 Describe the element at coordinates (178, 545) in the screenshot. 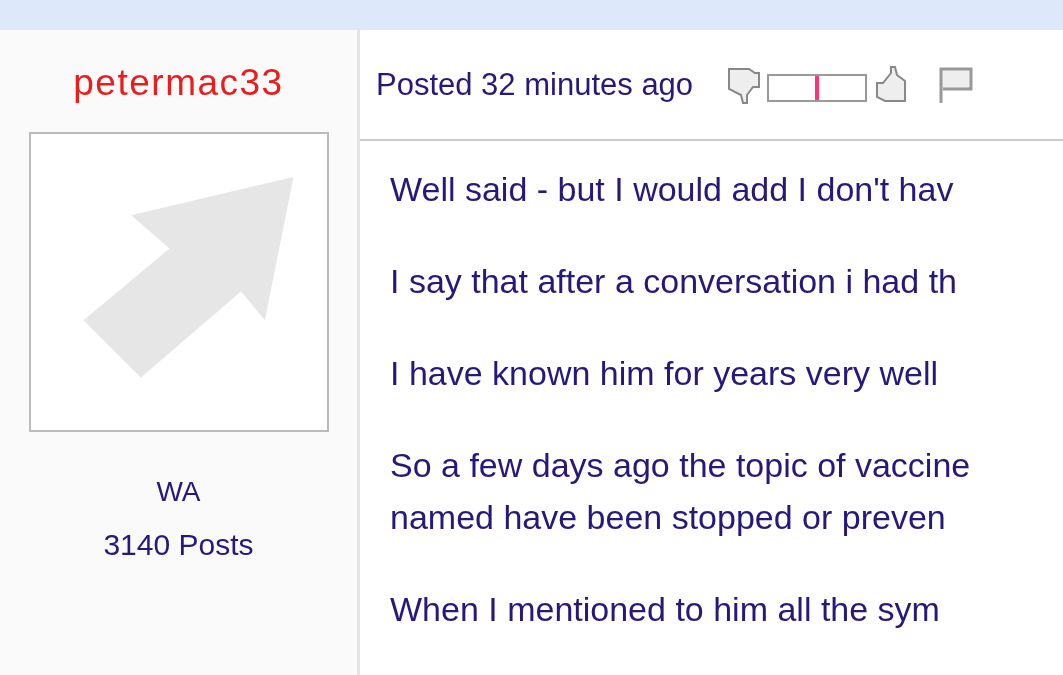

I see `post-count: 3140 Posts` at that location.